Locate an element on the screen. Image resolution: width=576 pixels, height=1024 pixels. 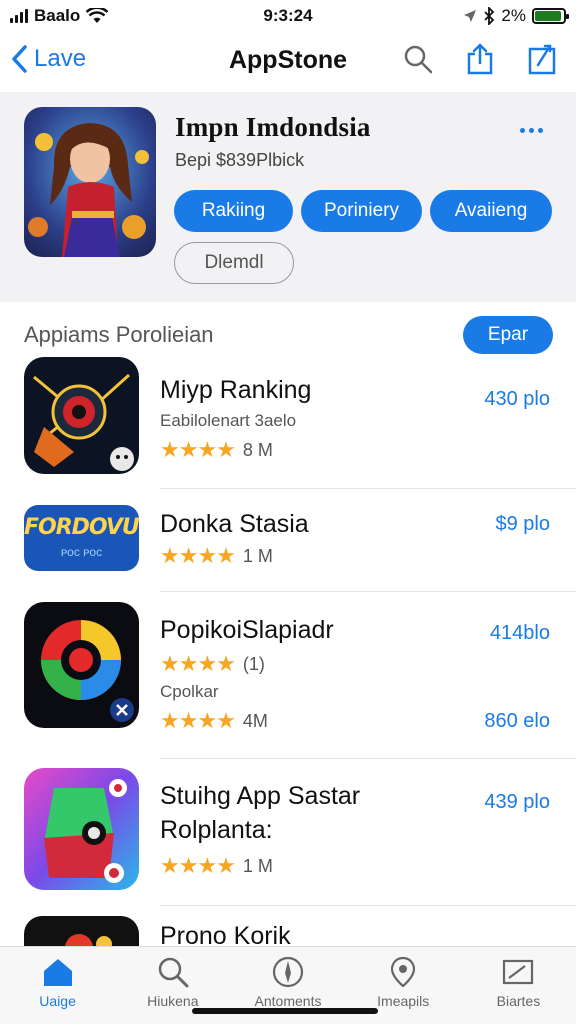
app-rating: ★★★★ (1) is located at coordinates (212, 664).